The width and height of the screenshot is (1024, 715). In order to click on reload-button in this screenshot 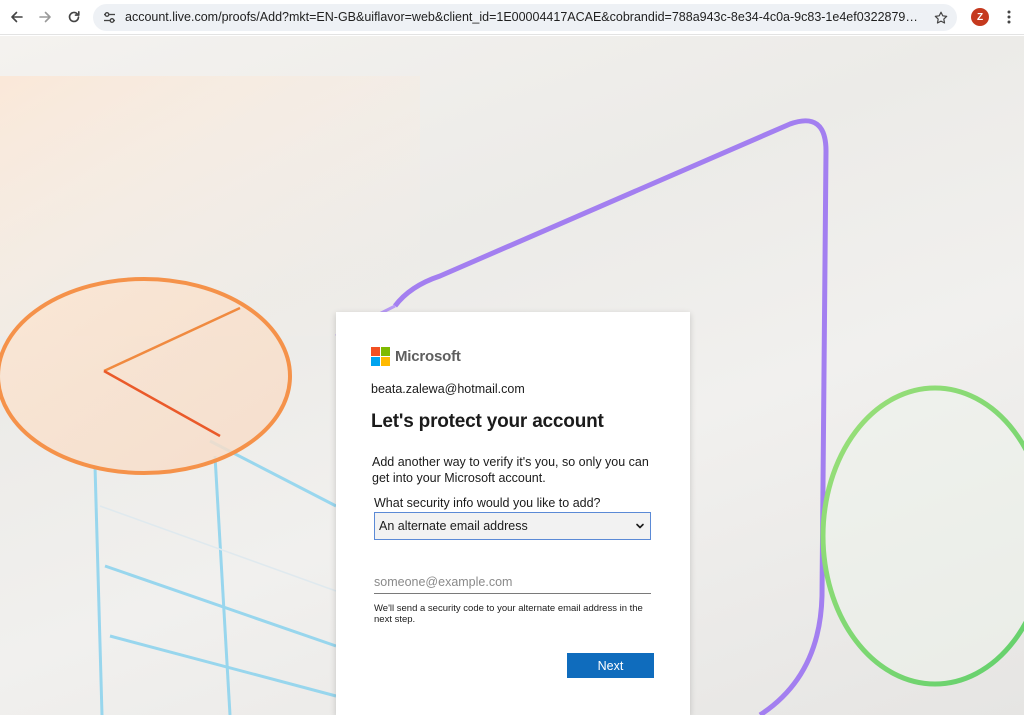, I will do `click(74, 17)`.